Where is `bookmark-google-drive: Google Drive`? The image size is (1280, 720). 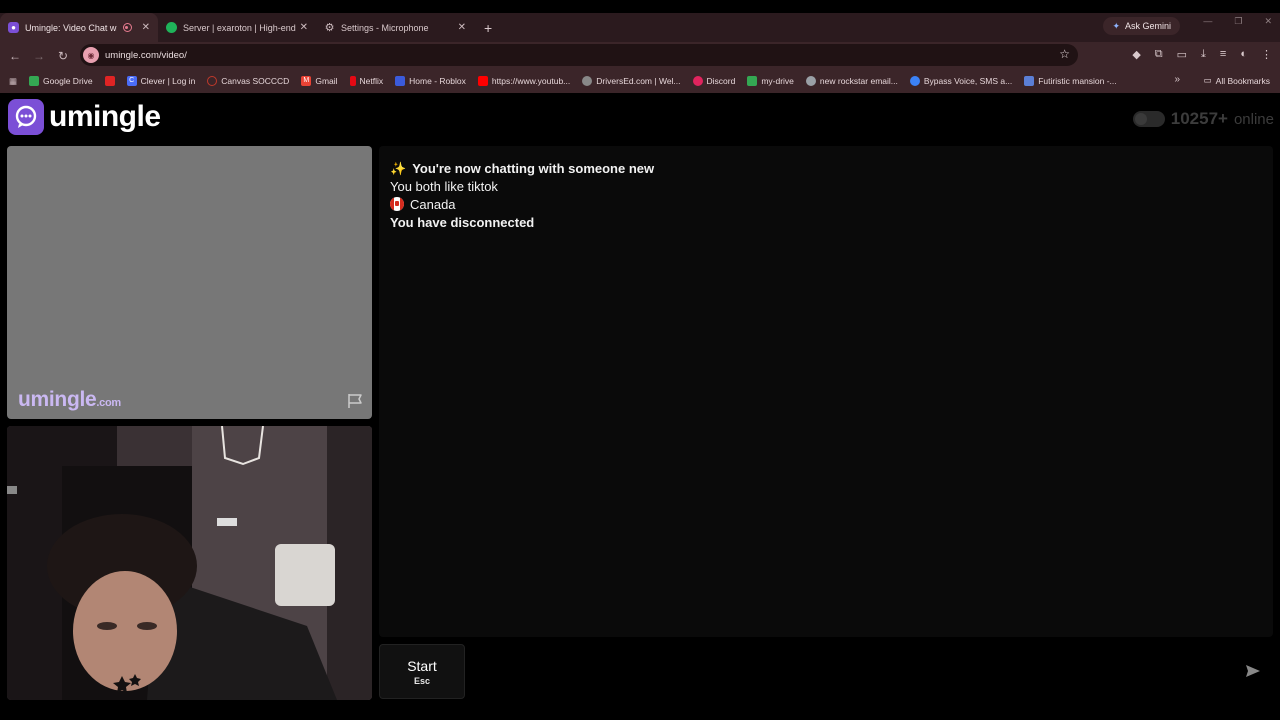 bookmark-google-drive: Google Drive is located at coordinates (61, 81).